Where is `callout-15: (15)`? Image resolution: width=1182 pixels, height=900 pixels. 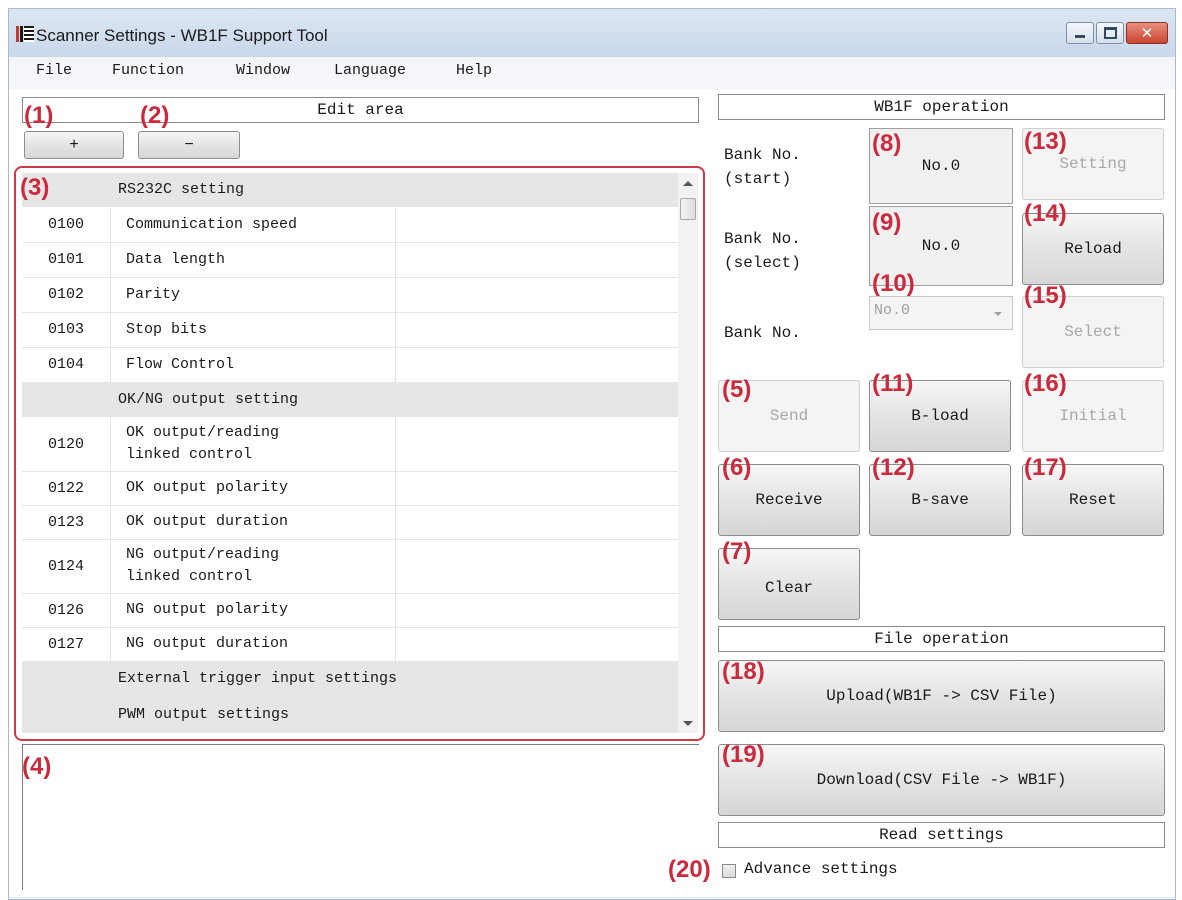 callout-15: (15) is located at coordinates (1045, 295).